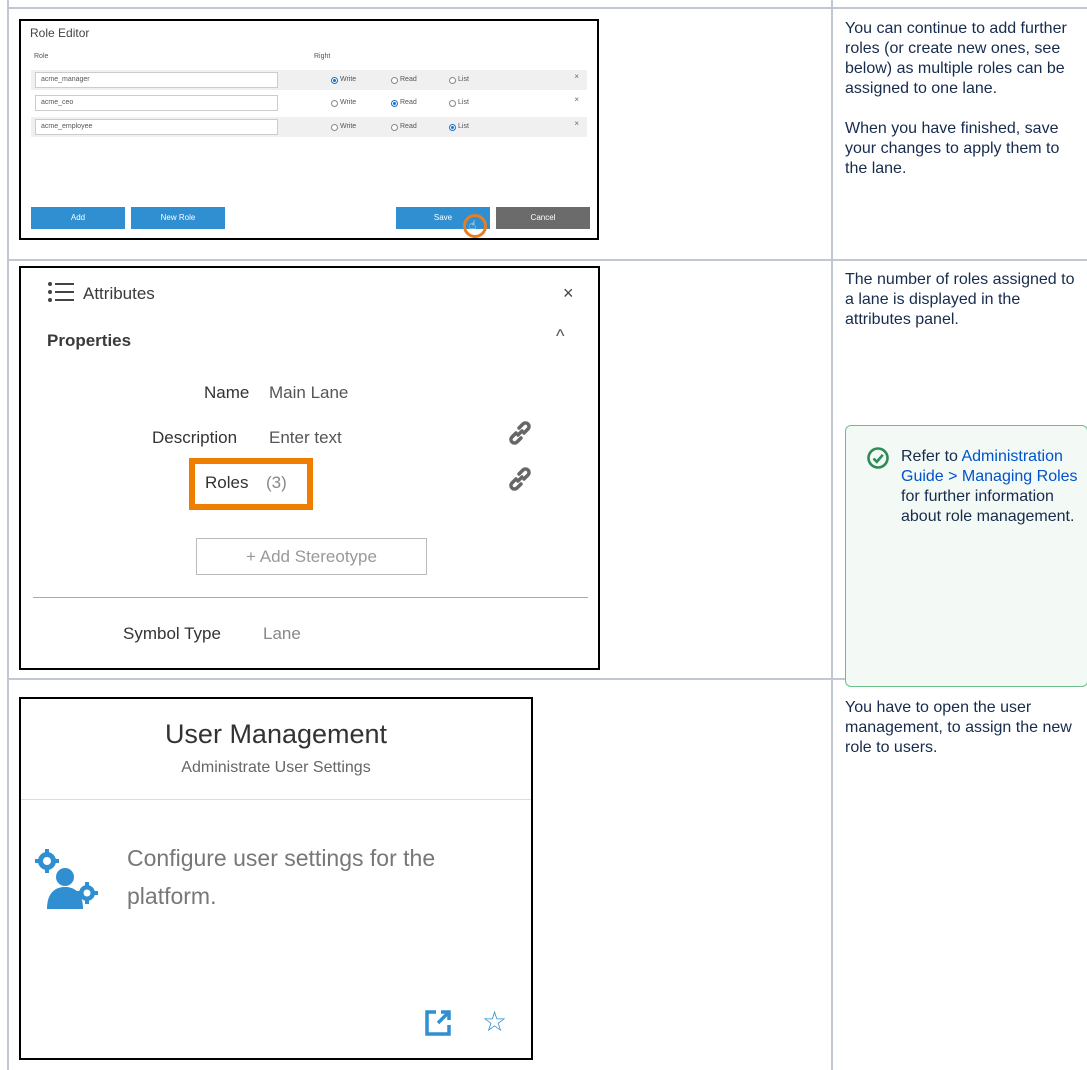 Image resolution: width=1087 pixels, height=1070 pixels. What do you see at coordinates (61, 292) in the screenshot?
I see `list-icon` at bounding box center [61, 292].